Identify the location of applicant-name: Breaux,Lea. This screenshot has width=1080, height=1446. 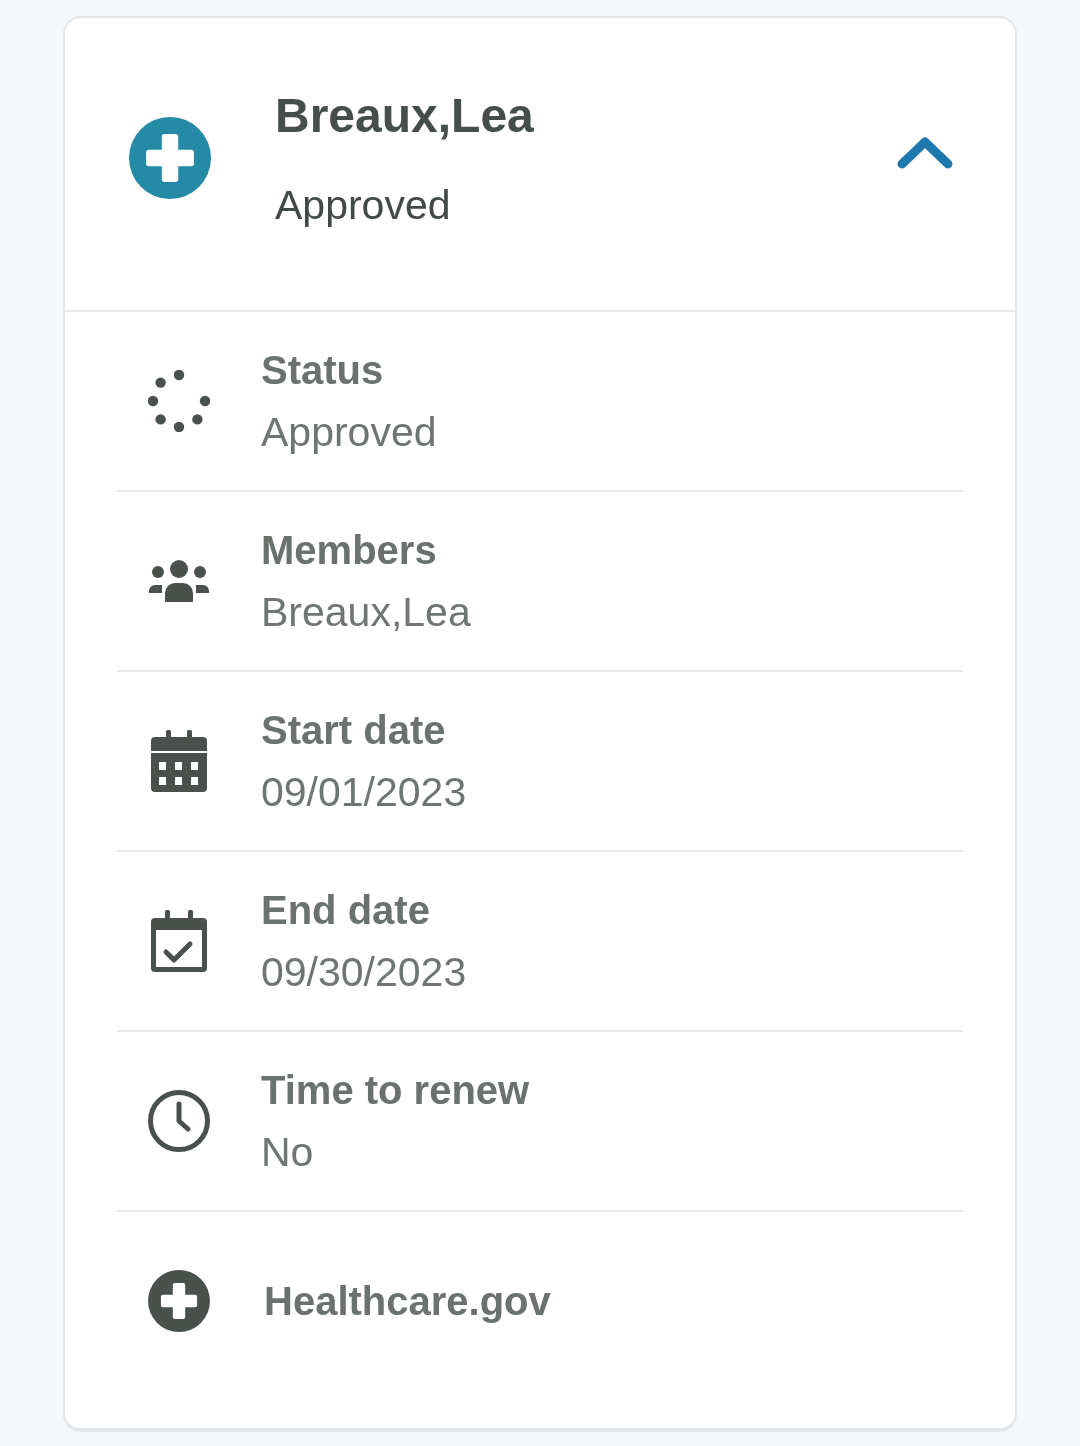
(404, 116).